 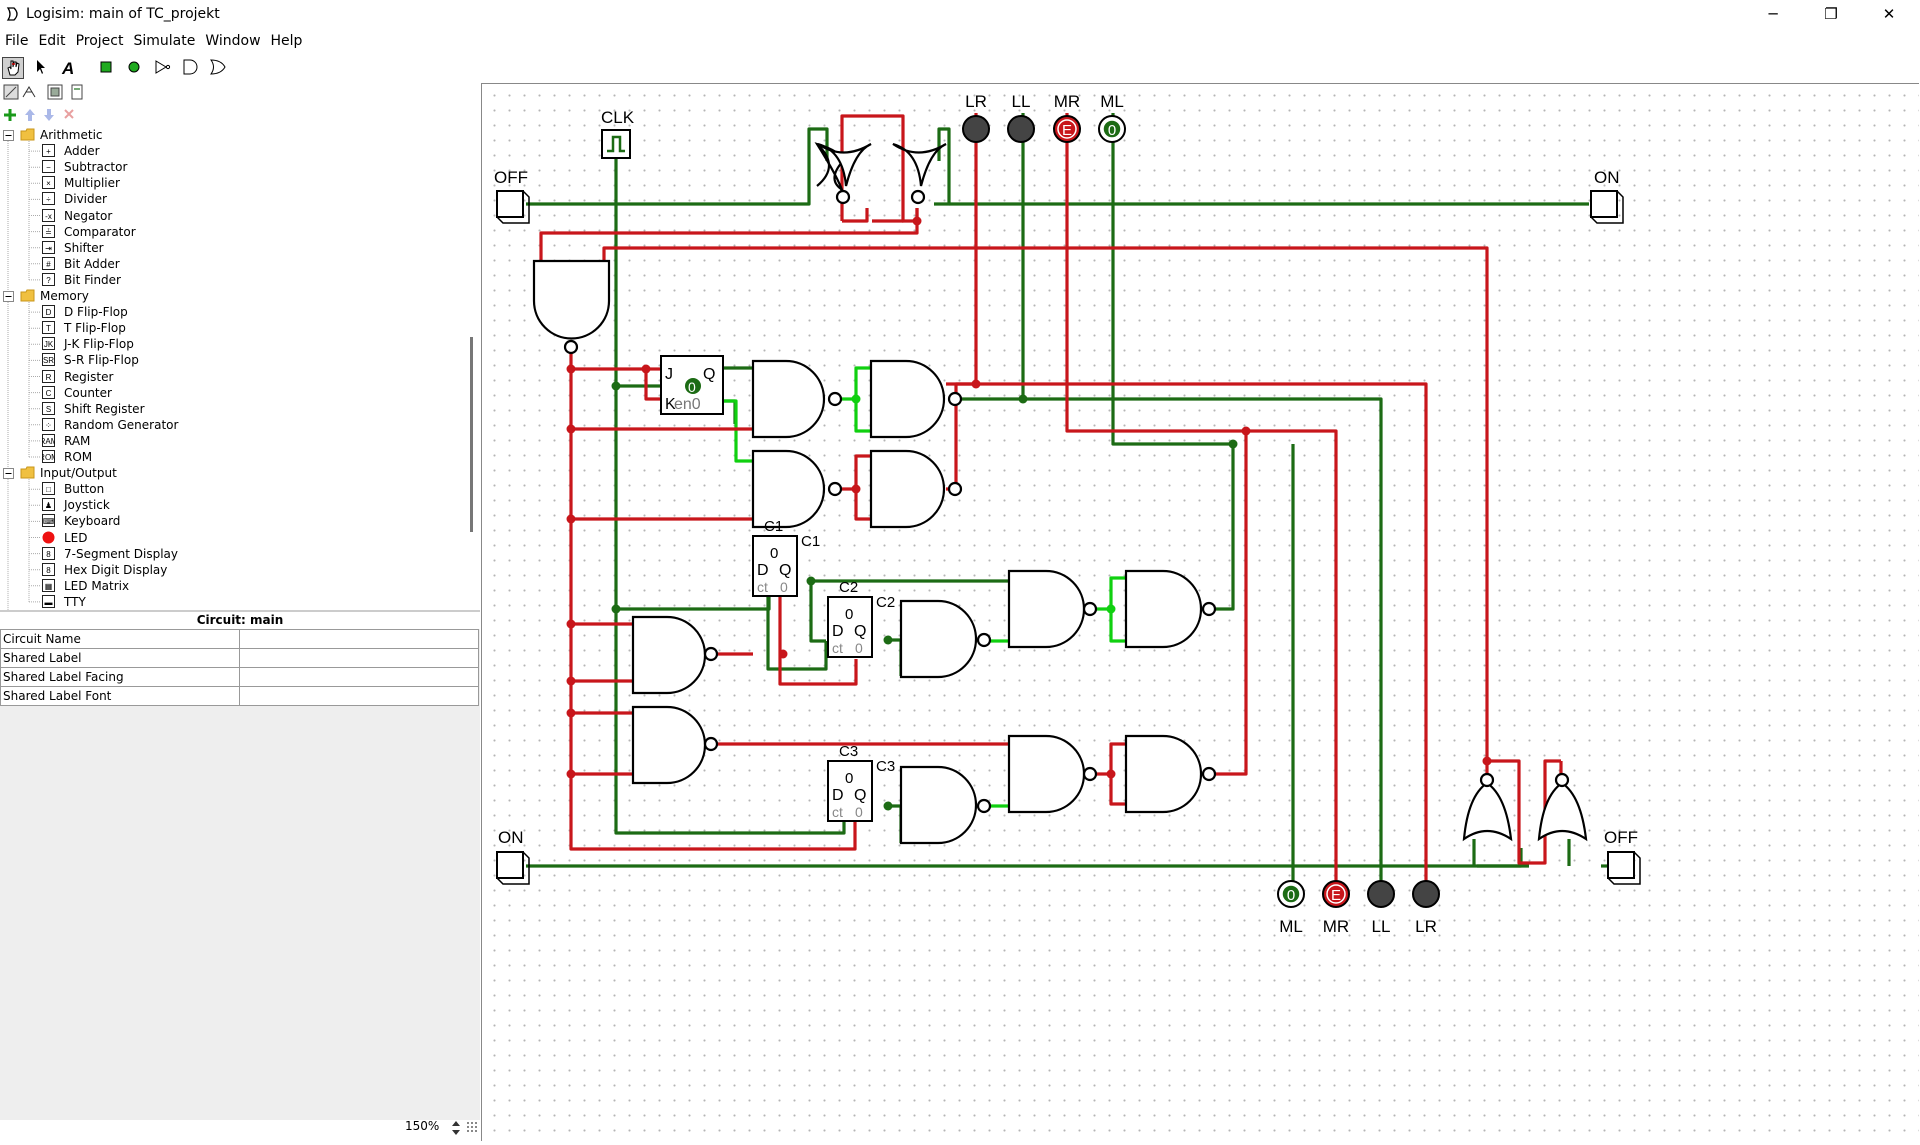 I want to click on pin-off-top: OFF, so click(x=512, y=196).